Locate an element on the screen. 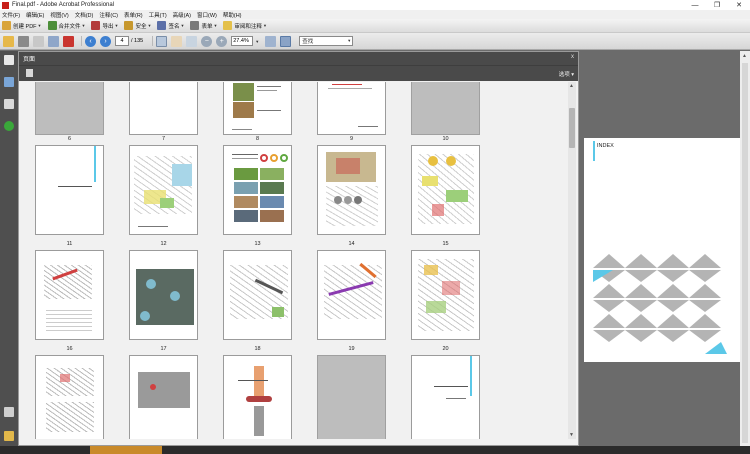  create-pdf-button: 创建 PDF ▼ is located at coordinates (22, 25).